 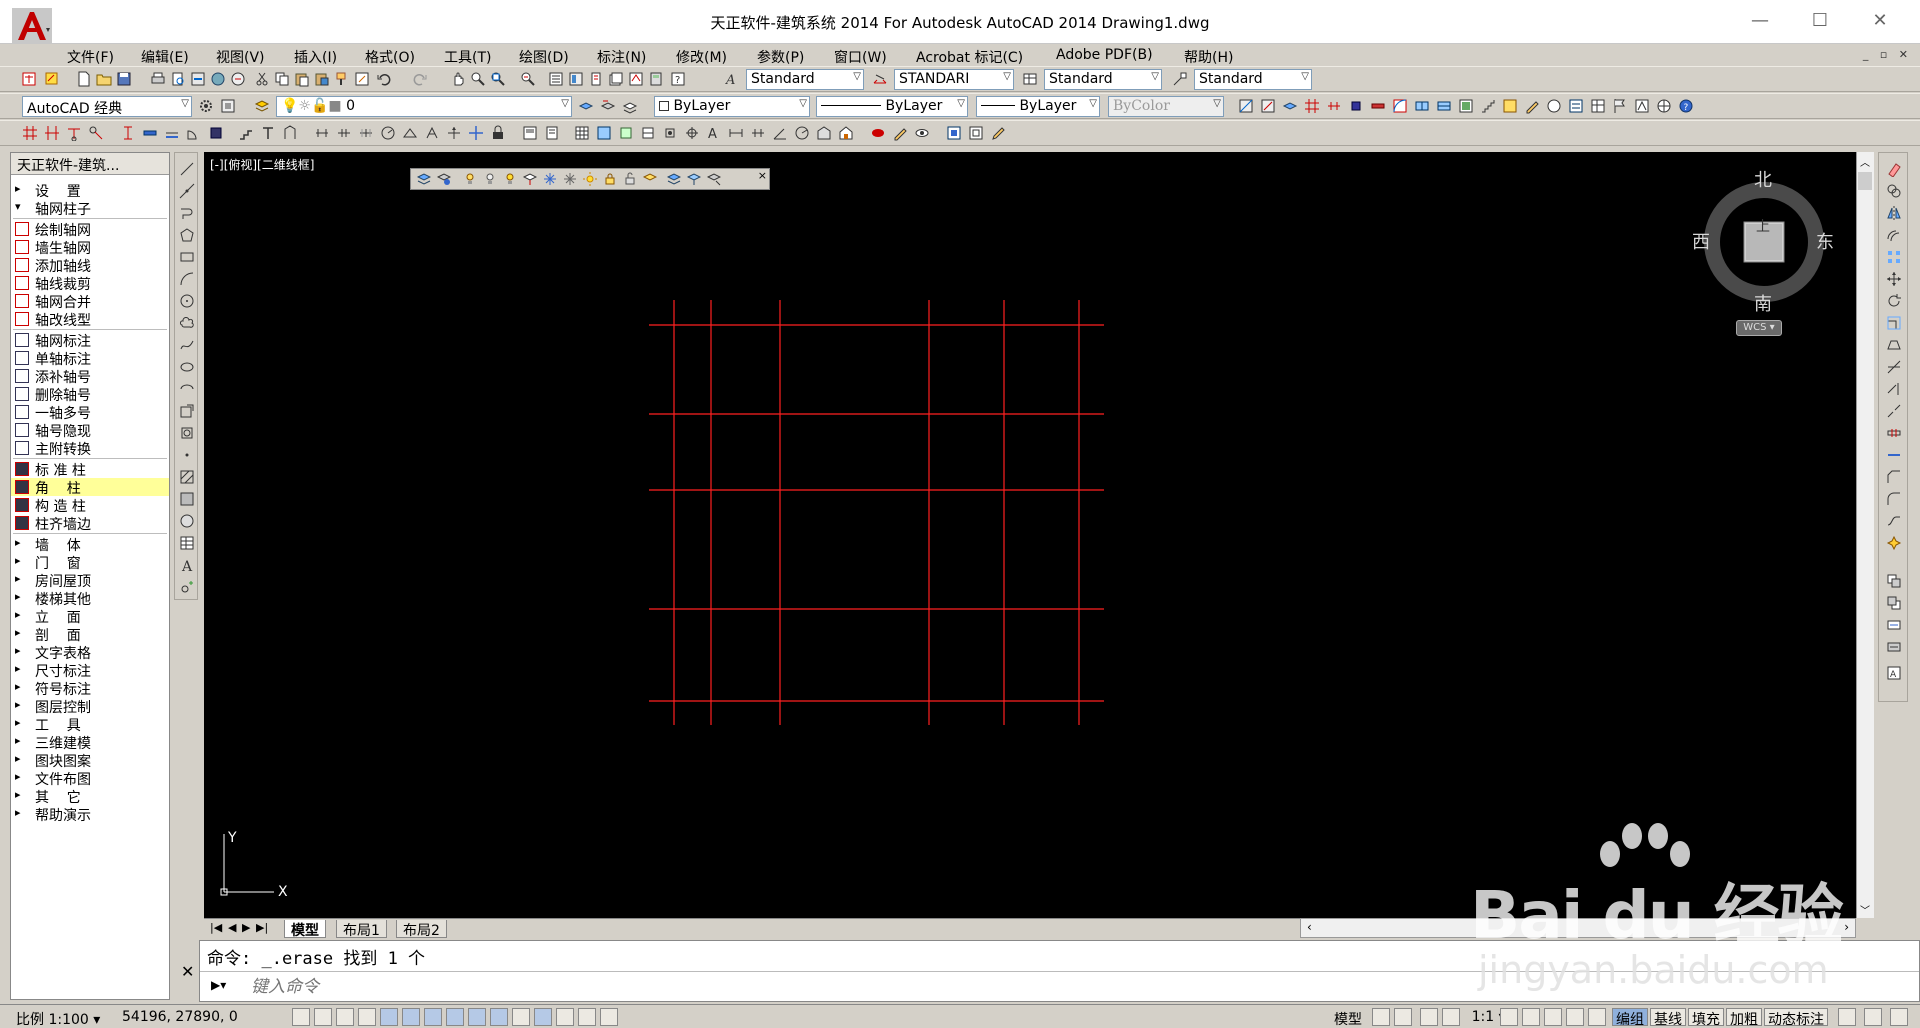 I want to click on annotation-scale: 1:1 ▾, so click(x=1471, y=1017).